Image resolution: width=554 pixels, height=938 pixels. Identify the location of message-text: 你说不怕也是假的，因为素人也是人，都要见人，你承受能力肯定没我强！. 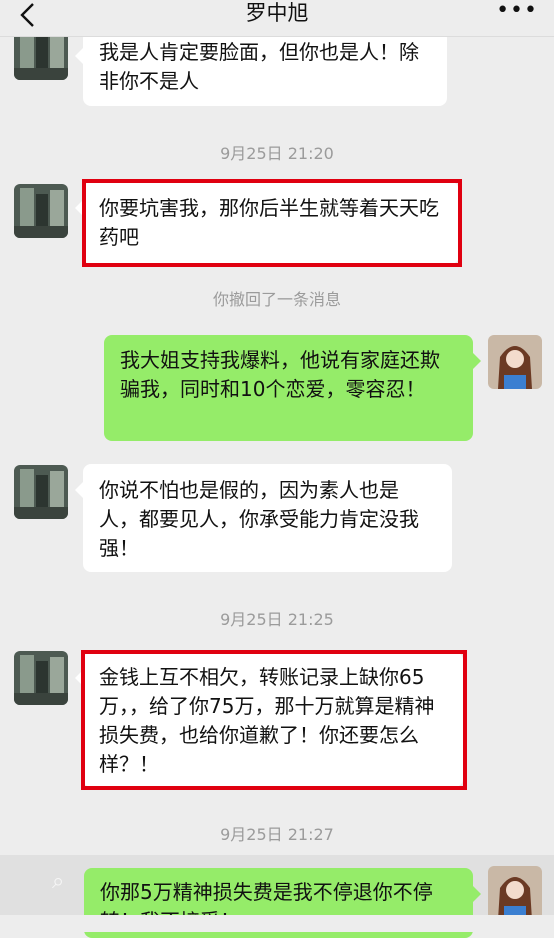
(259, 519).